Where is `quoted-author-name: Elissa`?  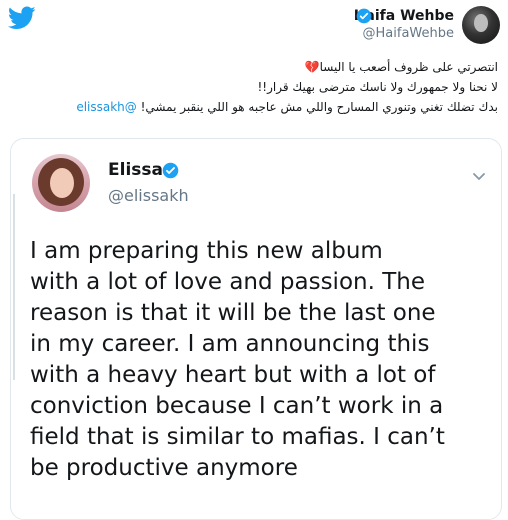
quoted-author-name: Elissa is located at coordinates (135, 170).